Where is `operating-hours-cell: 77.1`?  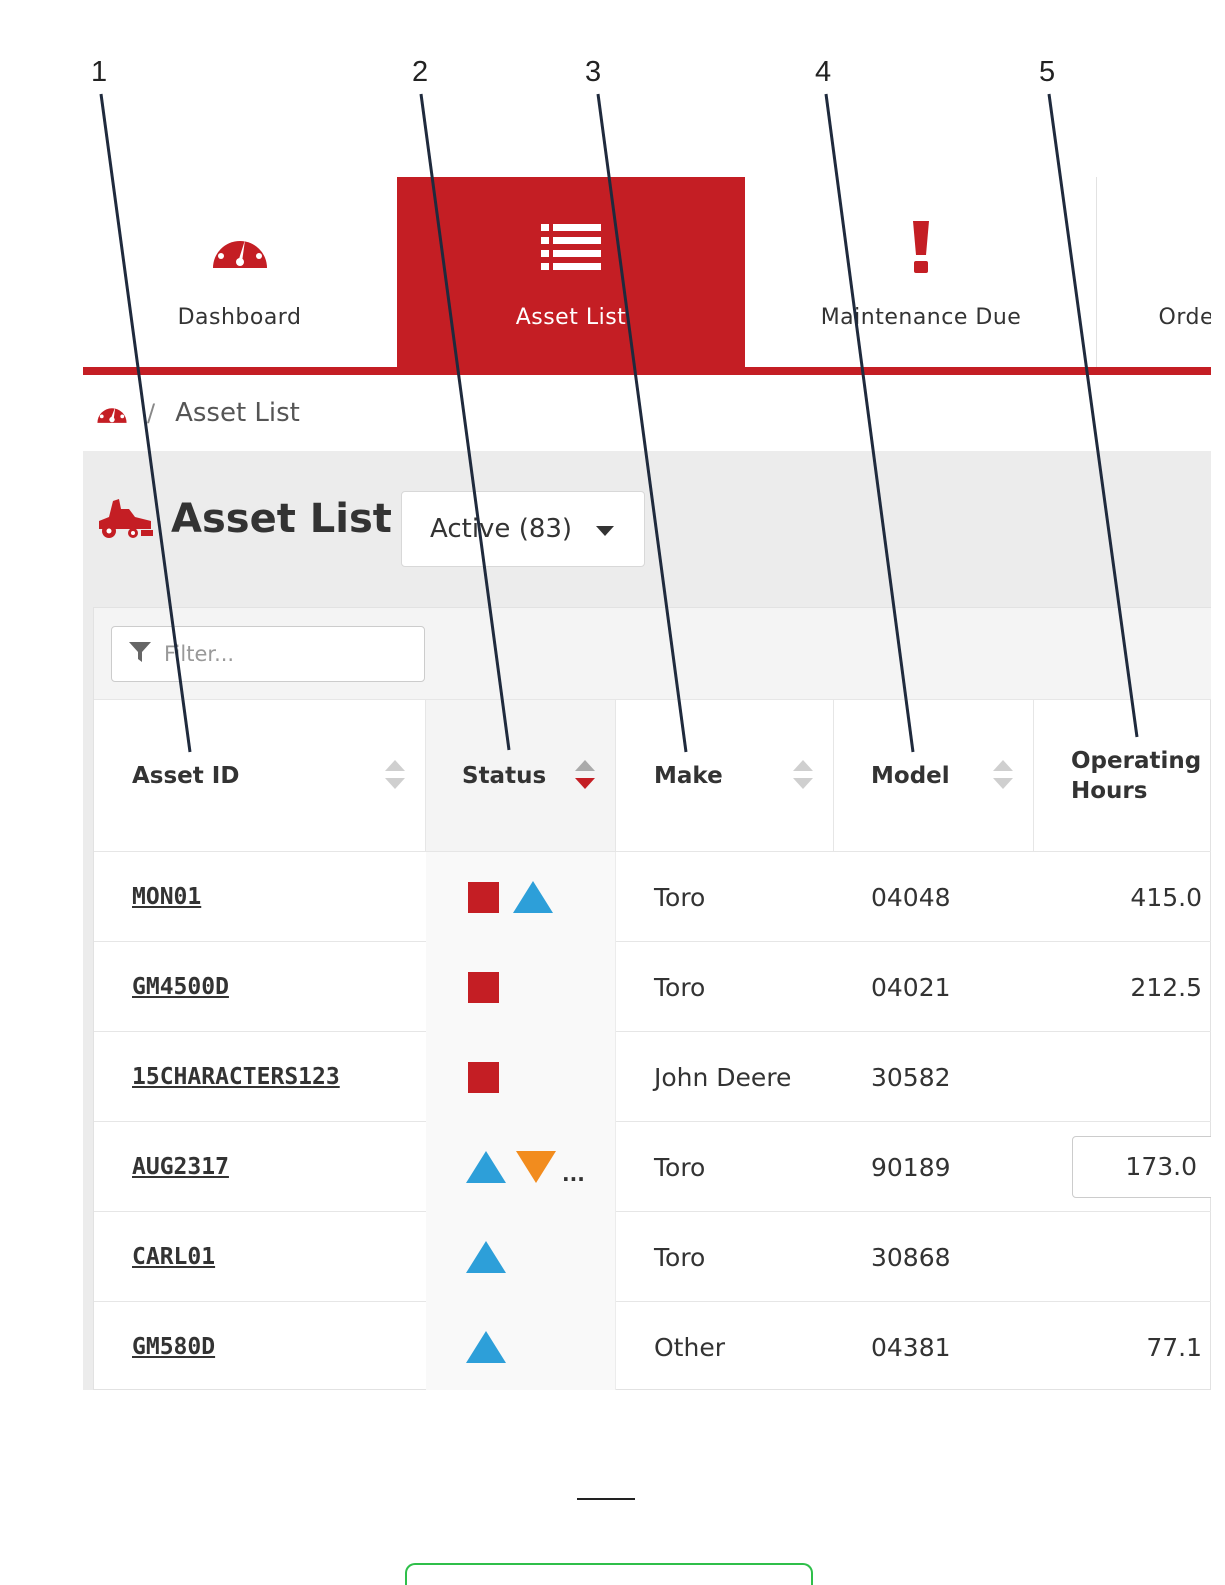
operating-hours-cell: 77.1 is located at coordinates (1174, 1347).